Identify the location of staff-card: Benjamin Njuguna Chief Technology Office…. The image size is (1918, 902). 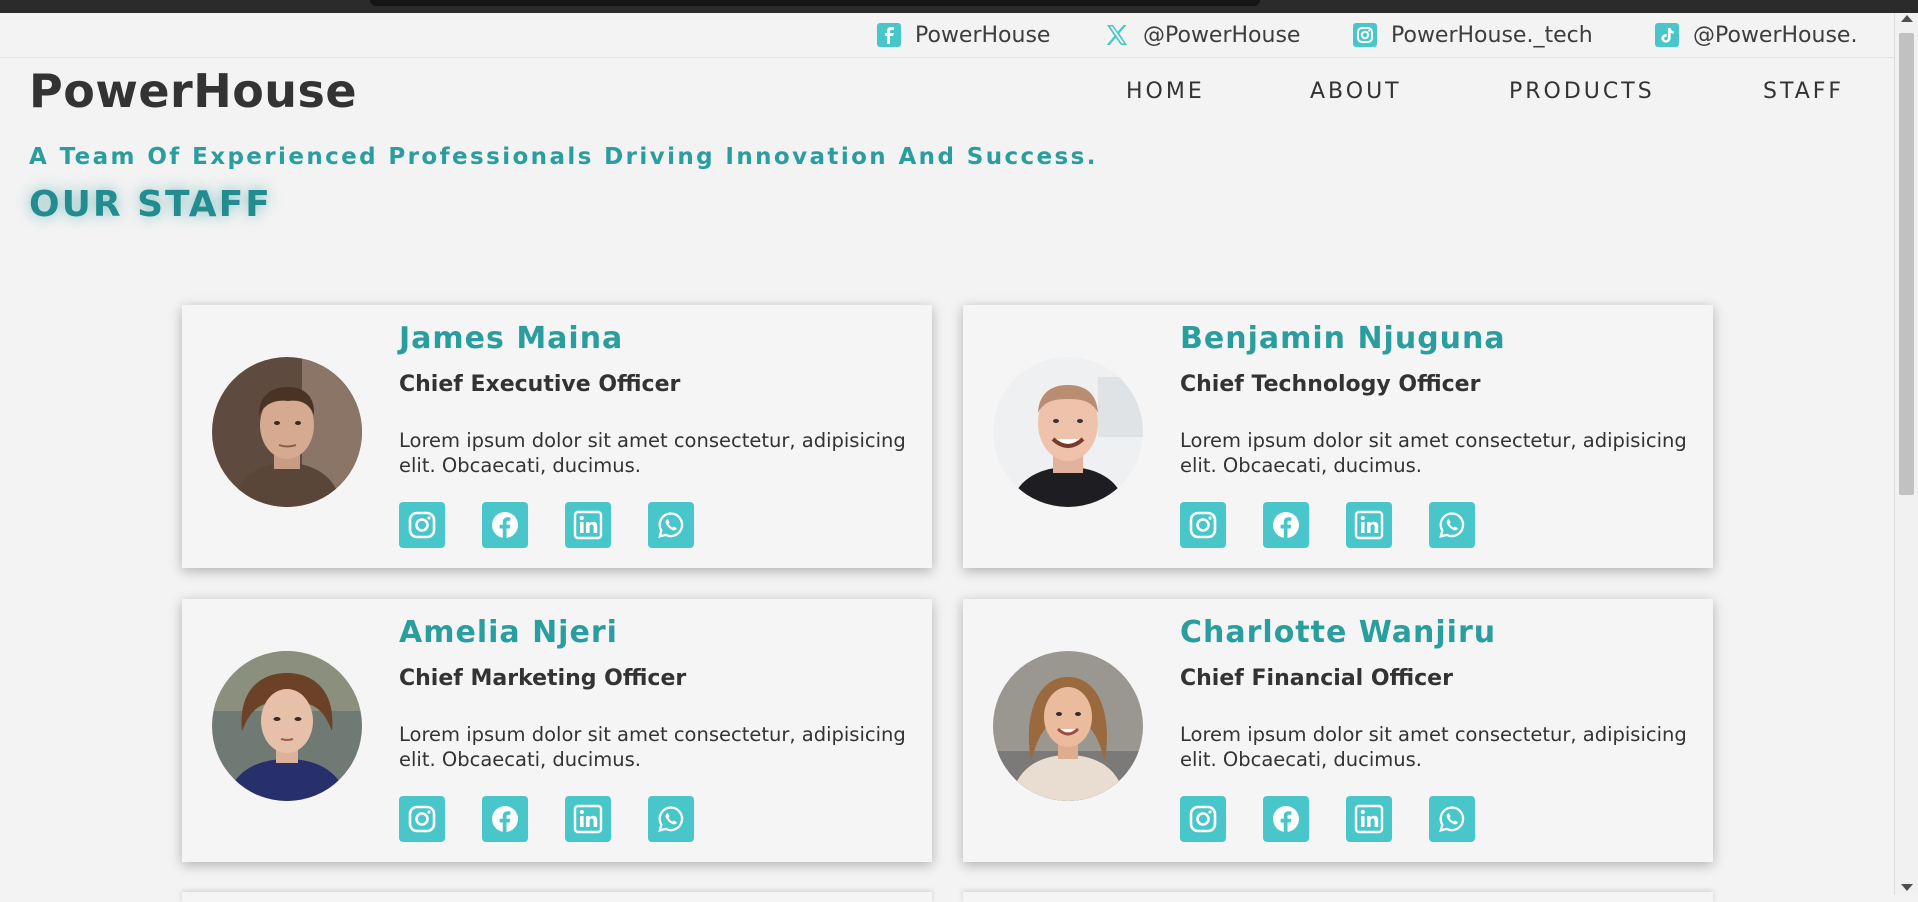
(1338, 436).